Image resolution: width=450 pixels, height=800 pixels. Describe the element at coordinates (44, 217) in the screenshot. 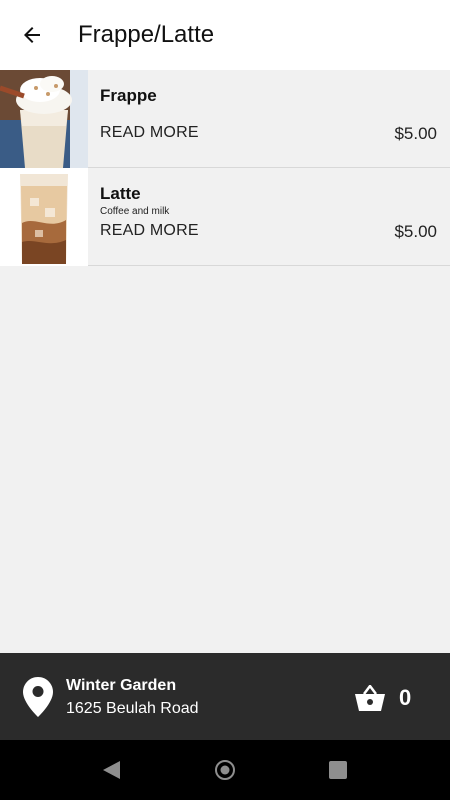

I see `latte-photo` at that location.